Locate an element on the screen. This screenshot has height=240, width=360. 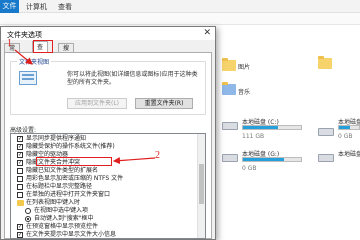
music-folder-icon is located at coordinates (229, 88).